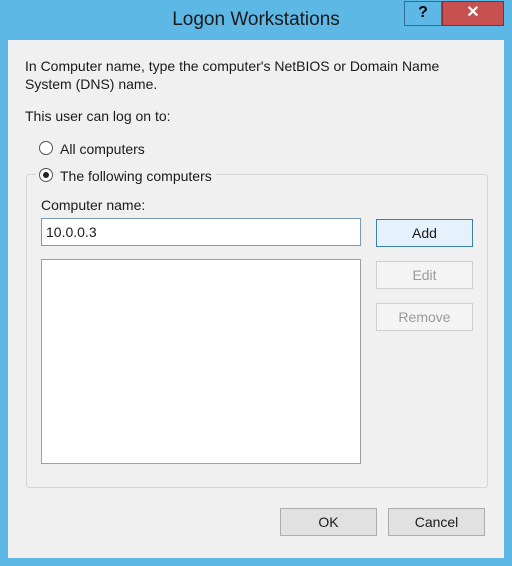 This screenshot has height=566, width=512. What do you see at coordinates (102, 149) in the screenshot?
I see `radio-all-computers-label: All computers` at bounding box center [102, 149].